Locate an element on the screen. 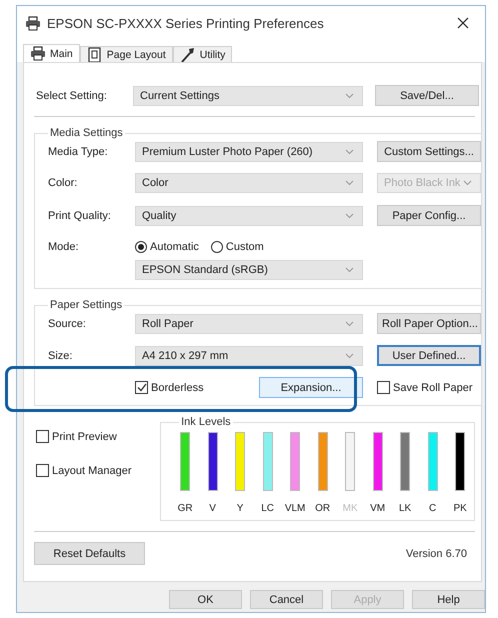 The height and width of the screenshot is (618, 498). ink-label: PK is located at coordinates (460, 508).